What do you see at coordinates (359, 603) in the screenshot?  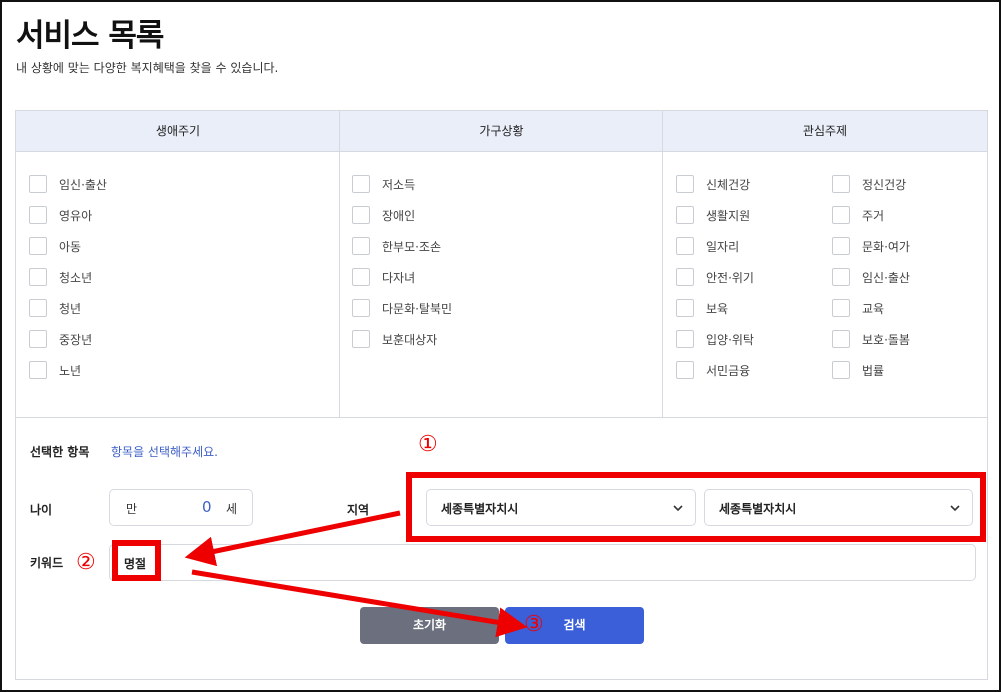 I see `arrow-keyword-to-search` at bounding box center [359, 603].